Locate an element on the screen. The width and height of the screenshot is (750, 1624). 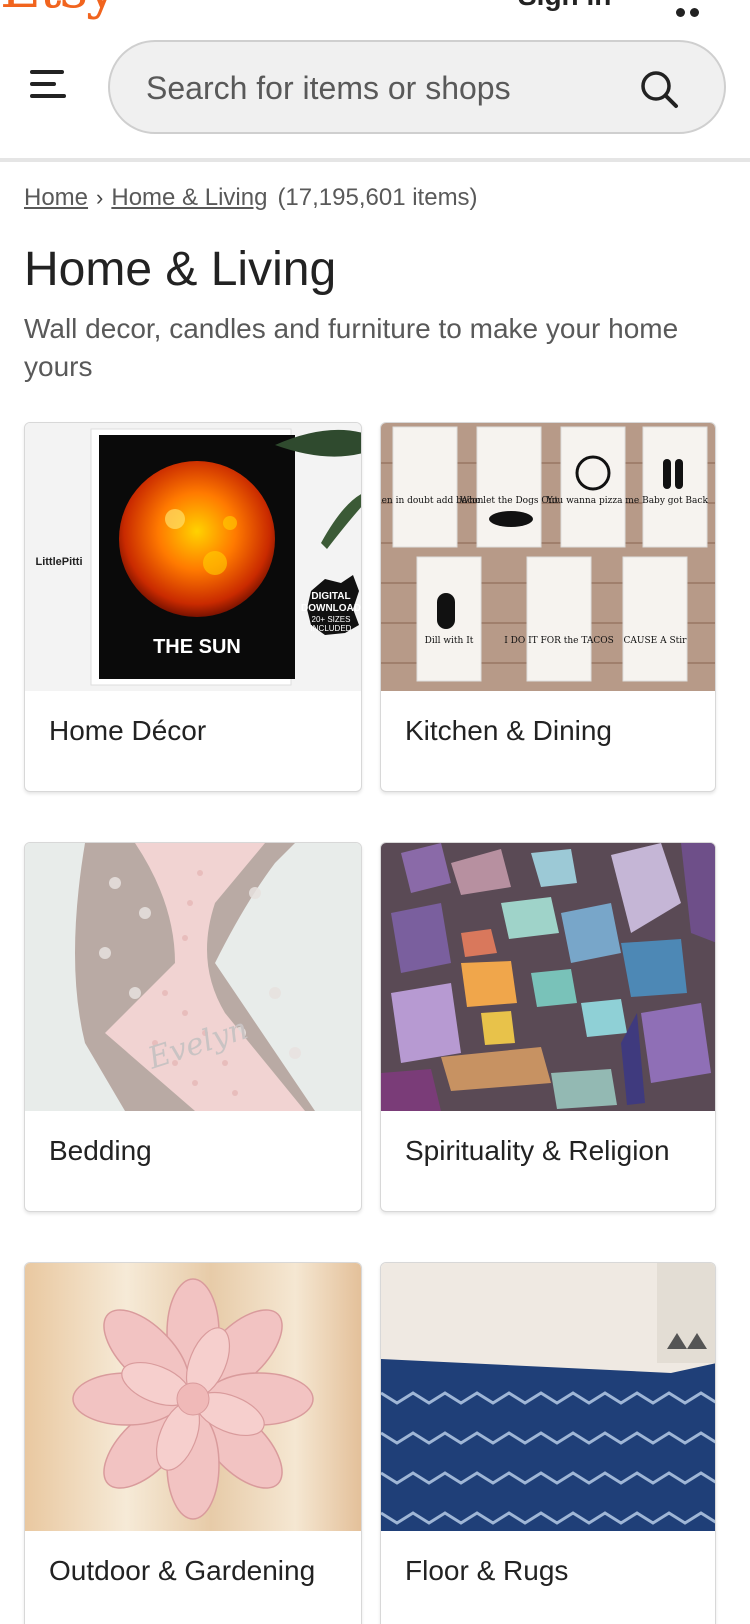
category-card-floor-rugs: Floor & Rugs is located at coordinates (548, 1443).